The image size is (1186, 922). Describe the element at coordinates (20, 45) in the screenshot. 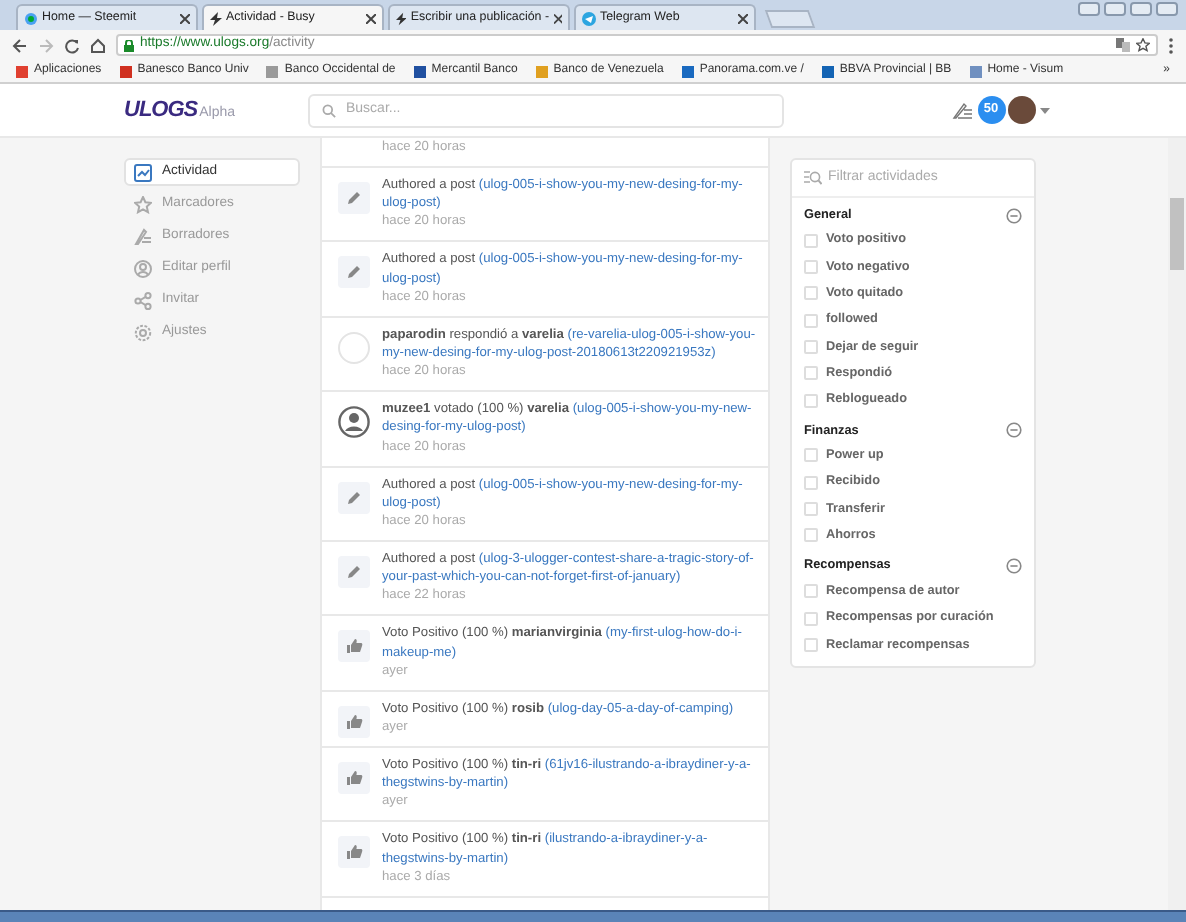

I see `back-icon` at that location.